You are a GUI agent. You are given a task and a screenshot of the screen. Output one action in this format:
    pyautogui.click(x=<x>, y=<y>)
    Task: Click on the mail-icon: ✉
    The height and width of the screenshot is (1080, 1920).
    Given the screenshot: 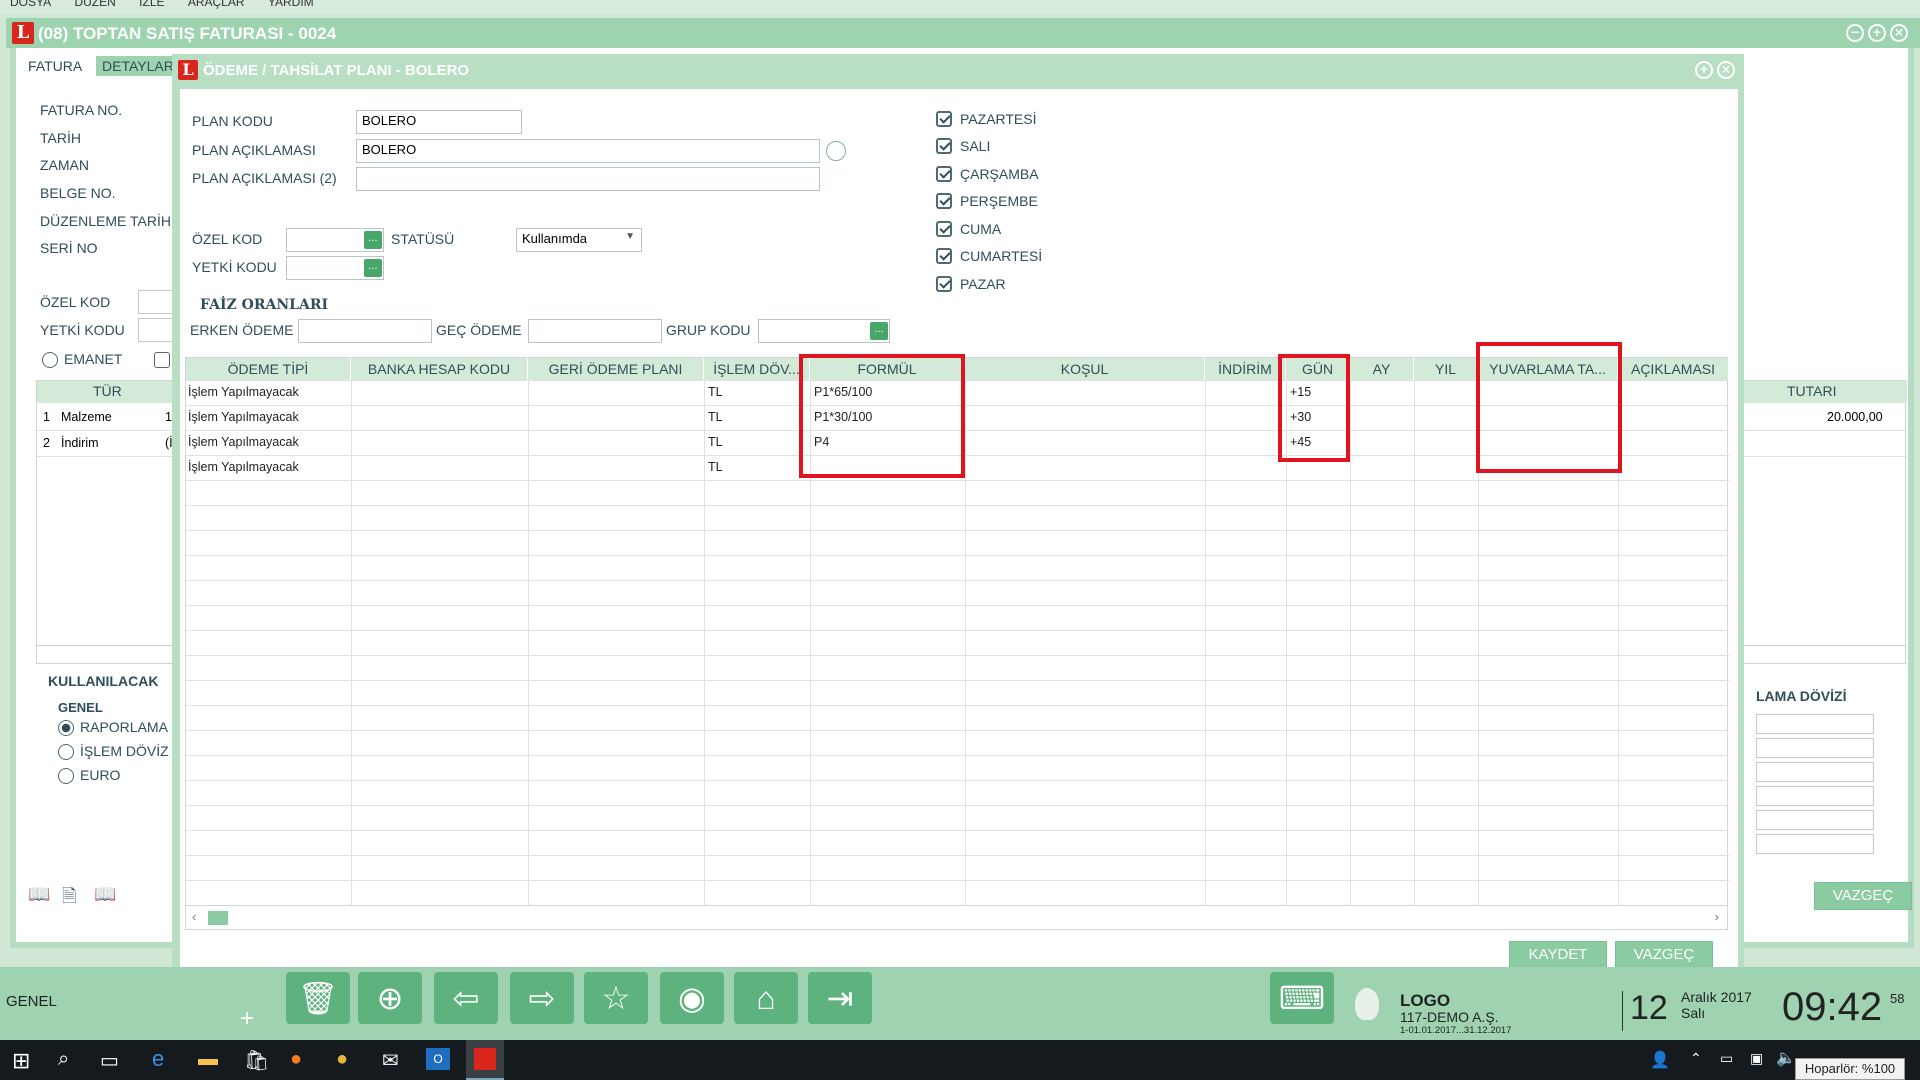 What is the action you would take?
    pyautogui.click(x=390, y=1060)
    